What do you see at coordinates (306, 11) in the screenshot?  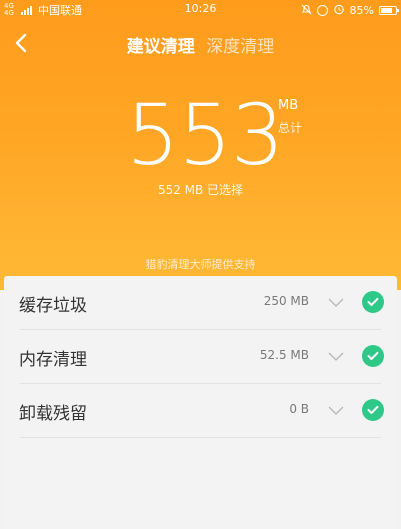 I see `alarm-off-icon` at bounding box center [306, 11].